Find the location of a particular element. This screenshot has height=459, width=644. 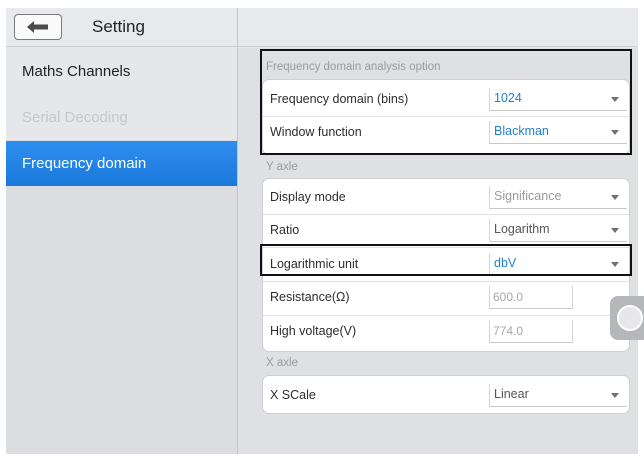

display-mode-select: Significance is located at coordinates (558, 197).